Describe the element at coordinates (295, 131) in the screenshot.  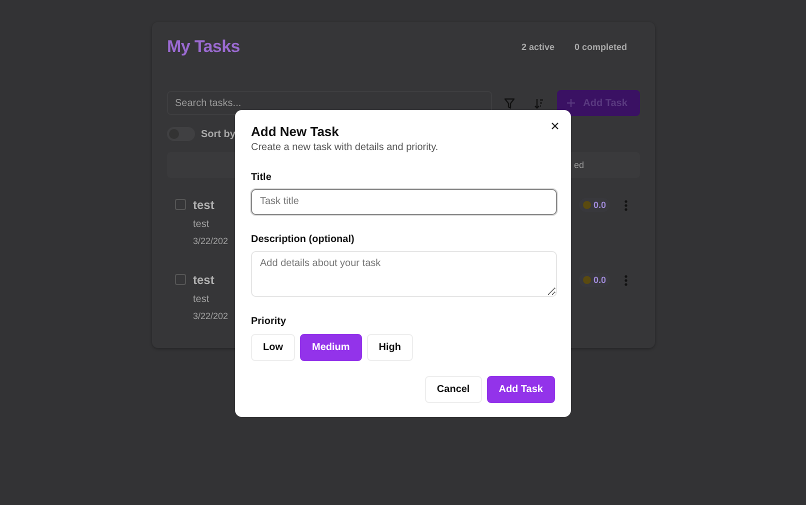
I see `dialog-title: Add New Task` at that location.